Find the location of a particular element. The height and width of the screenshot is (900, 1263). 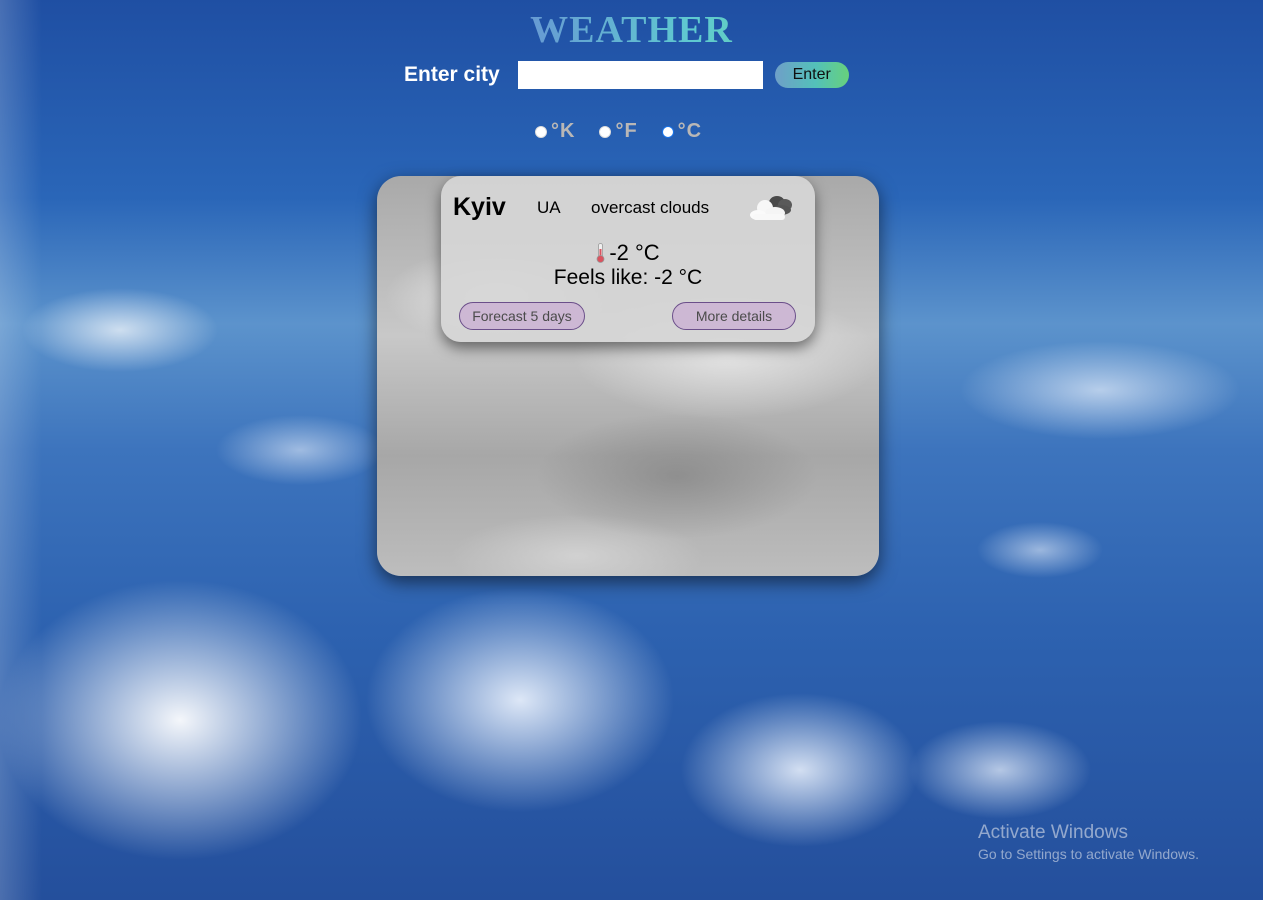

country-code: UA is located at coordinates (549, 207).